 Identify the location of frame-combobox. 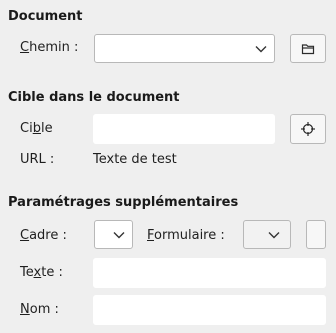
(113, 234).